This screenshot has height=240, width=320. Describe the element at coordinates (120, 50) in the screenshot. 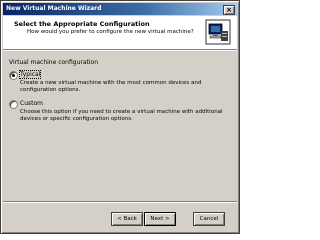

I see `header-divider` at that location.